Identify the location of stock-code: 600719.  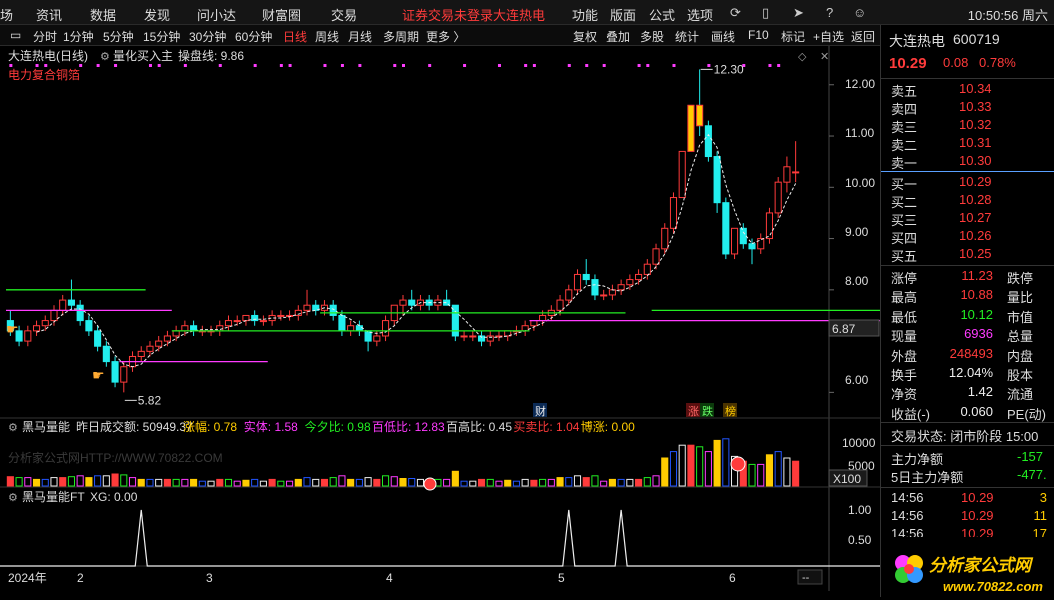
(976, 39).